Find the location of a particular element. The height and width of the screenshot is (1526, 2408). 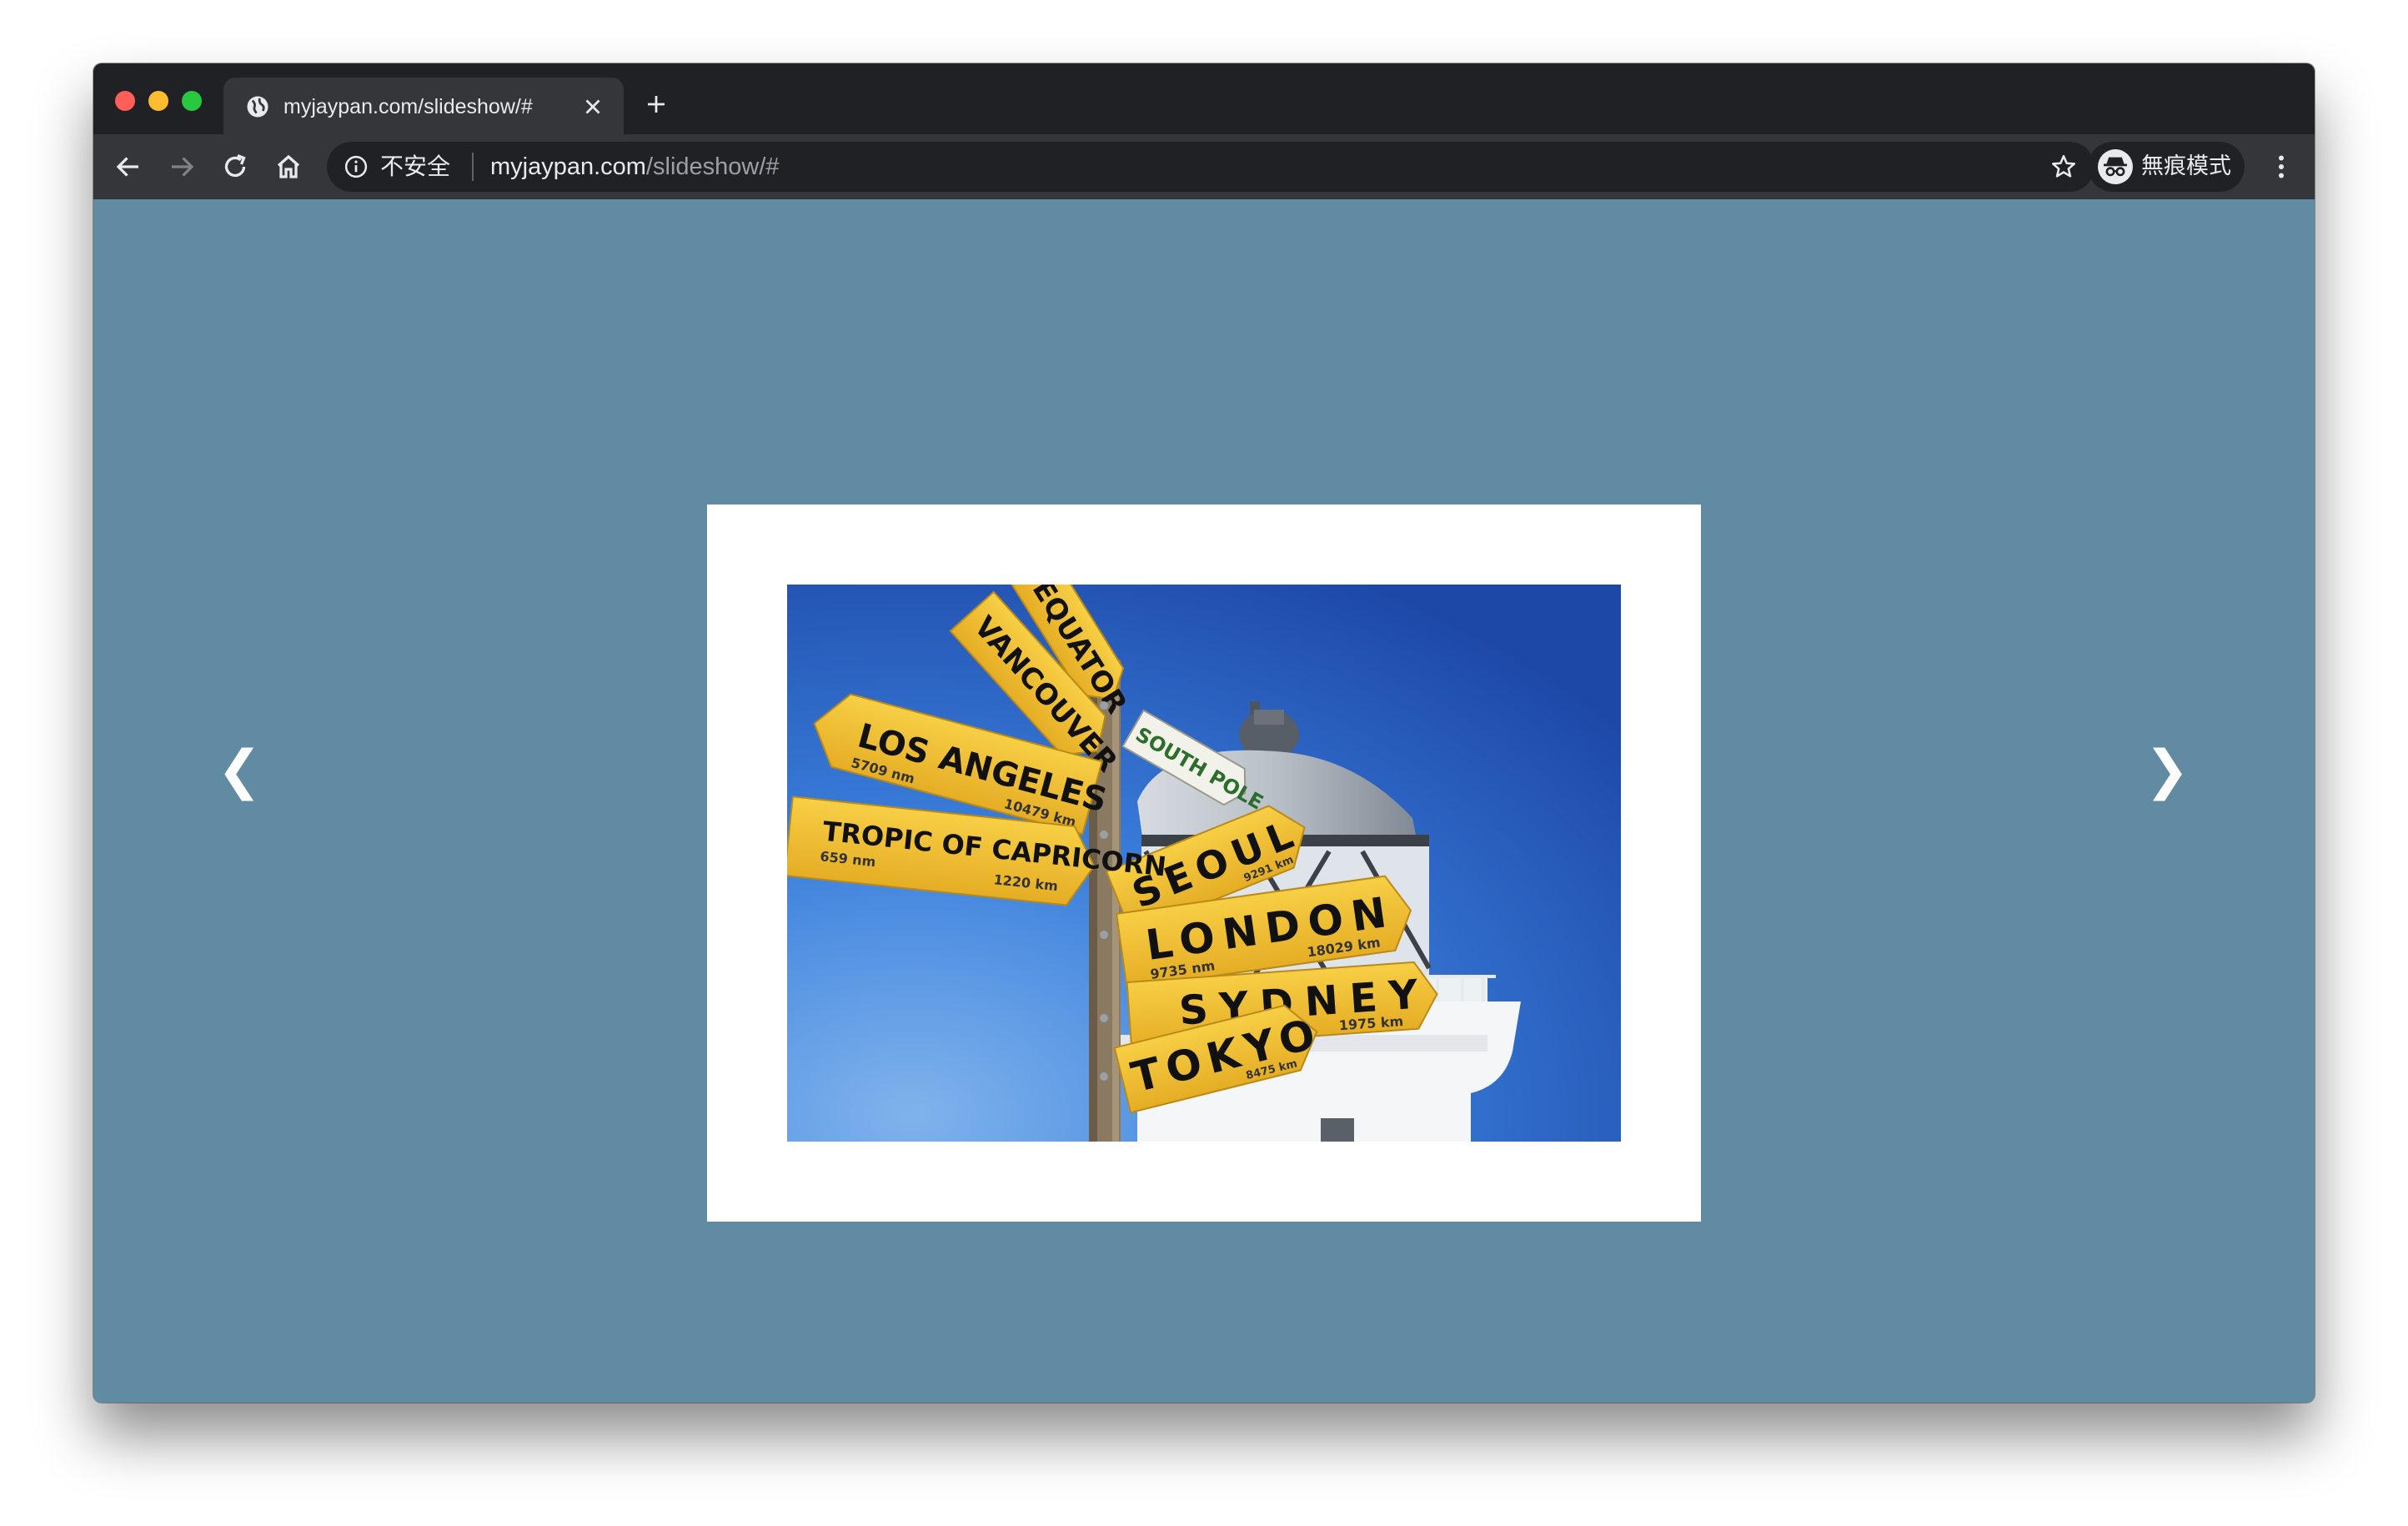

back-icon is located at coordinates (128, 167).